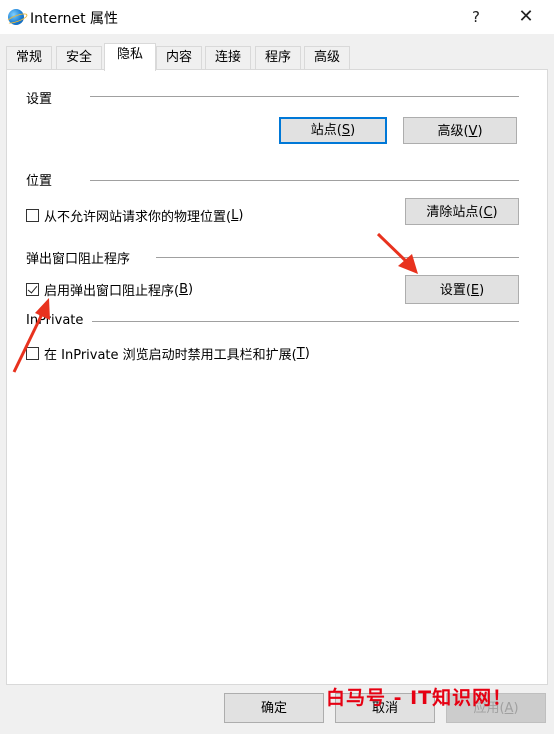 Image resolution: width=554 pixels, height=734 pixels. Describe the element at coordinates (460, 130) in the screenshot. I see `advanced-button: 高级(V)` at that location.